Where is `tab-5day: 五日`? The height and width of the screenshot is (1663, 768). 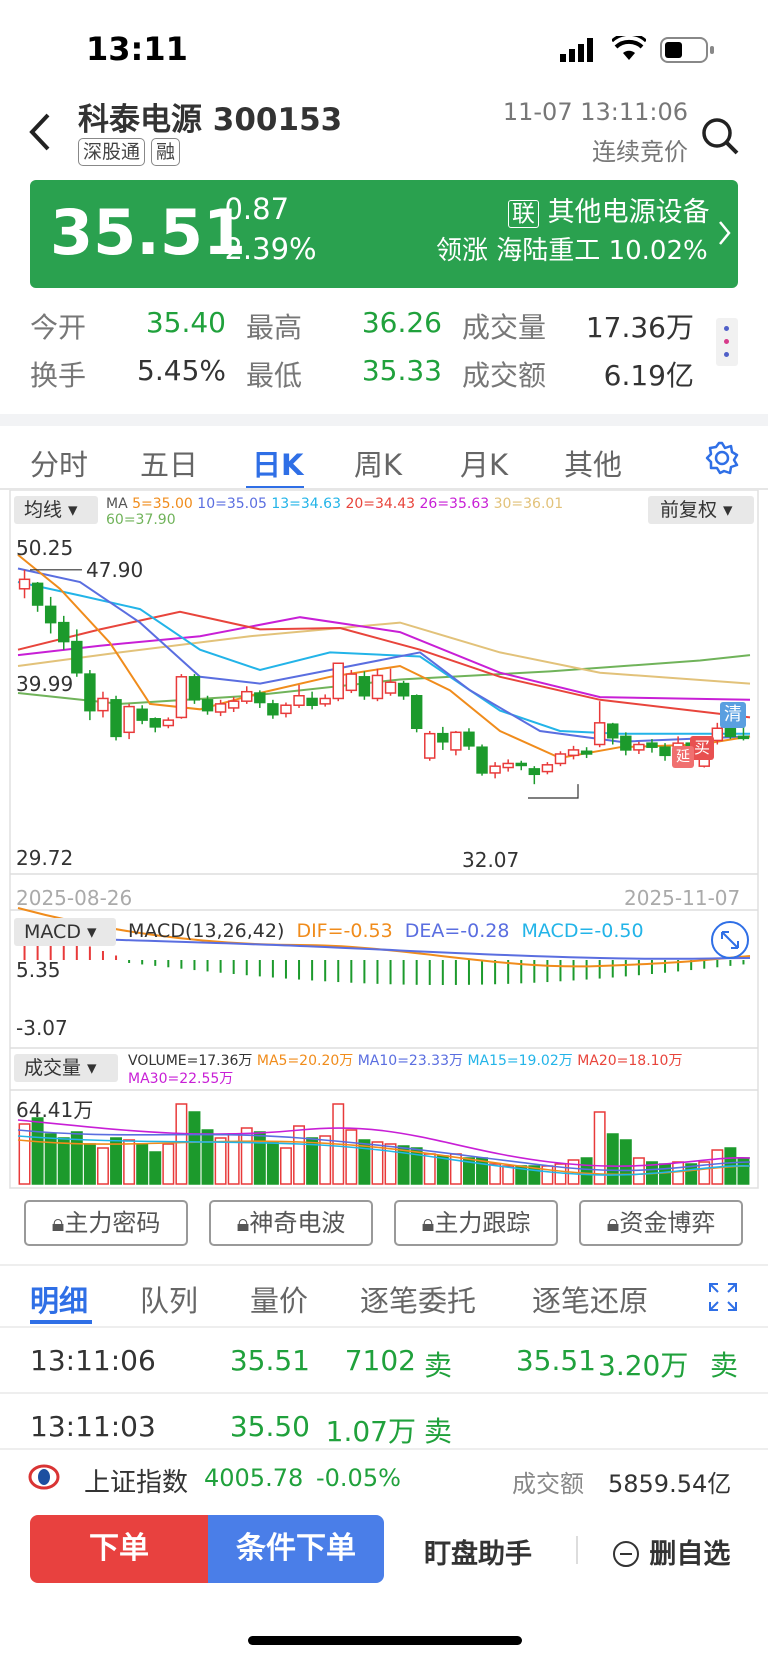
tab-5day: 五日 is located at coordinates (169, 463).